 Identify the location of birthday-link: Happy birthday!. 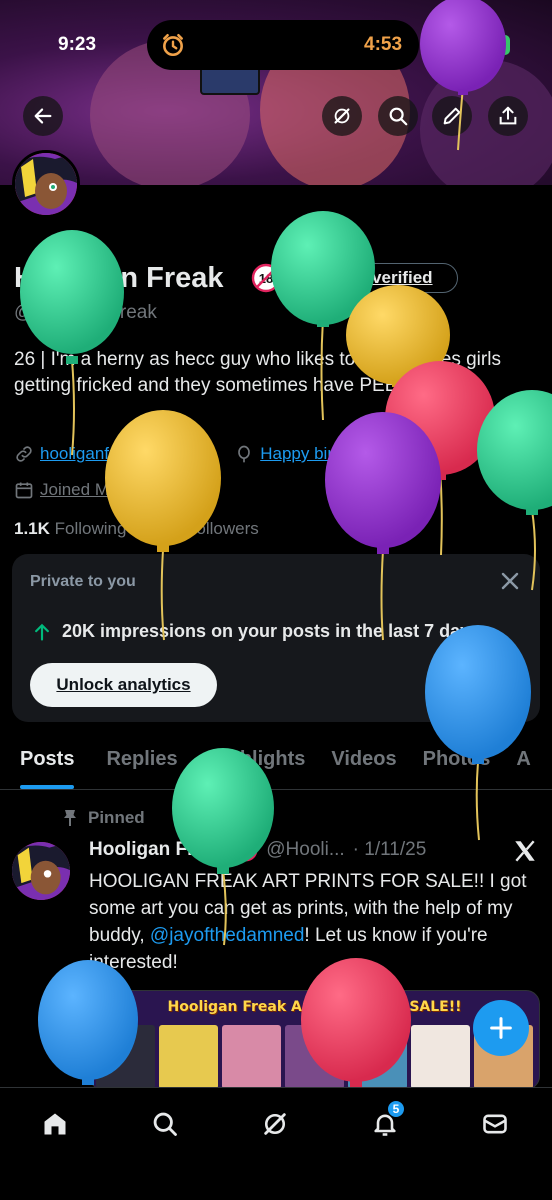
(319, 454).